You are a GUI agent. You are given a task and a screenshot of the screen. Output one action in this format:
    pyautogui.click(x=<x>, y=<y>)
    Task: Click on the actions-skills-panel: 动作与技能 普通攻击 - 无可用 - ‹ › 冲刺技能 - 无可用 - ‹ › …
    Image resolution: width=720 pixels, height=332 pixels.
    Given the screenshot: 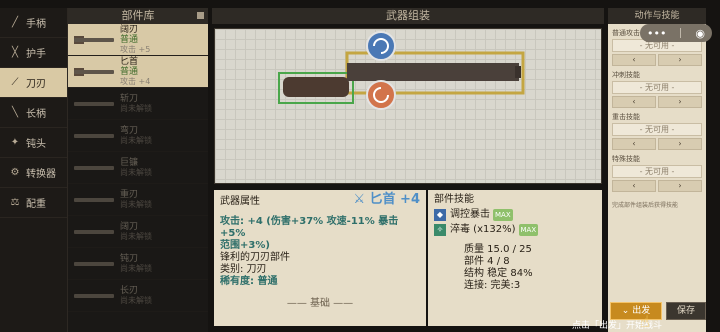 What is the action you would take?
    pyautogui.click(x=657, y=170)
    